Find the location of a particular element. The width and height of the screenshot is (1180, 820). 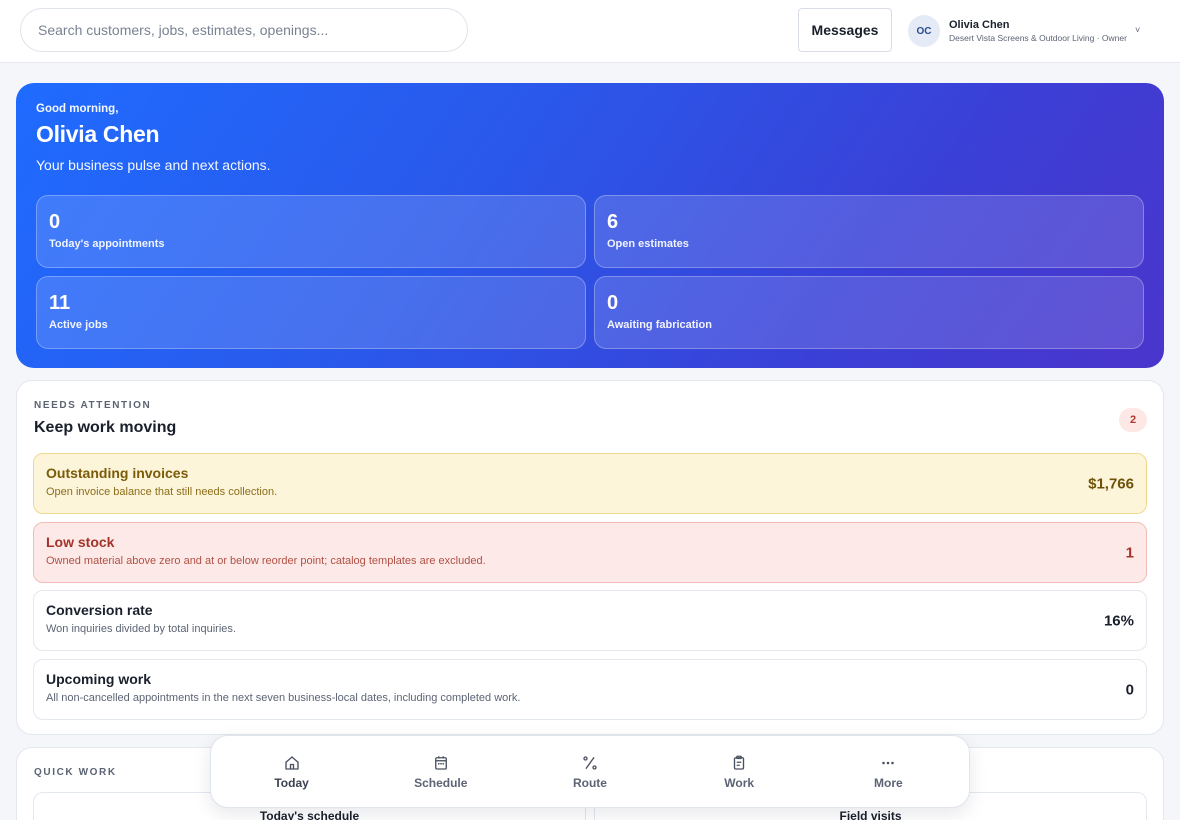

stat-value: 6 is located at coordinates (613, 222).